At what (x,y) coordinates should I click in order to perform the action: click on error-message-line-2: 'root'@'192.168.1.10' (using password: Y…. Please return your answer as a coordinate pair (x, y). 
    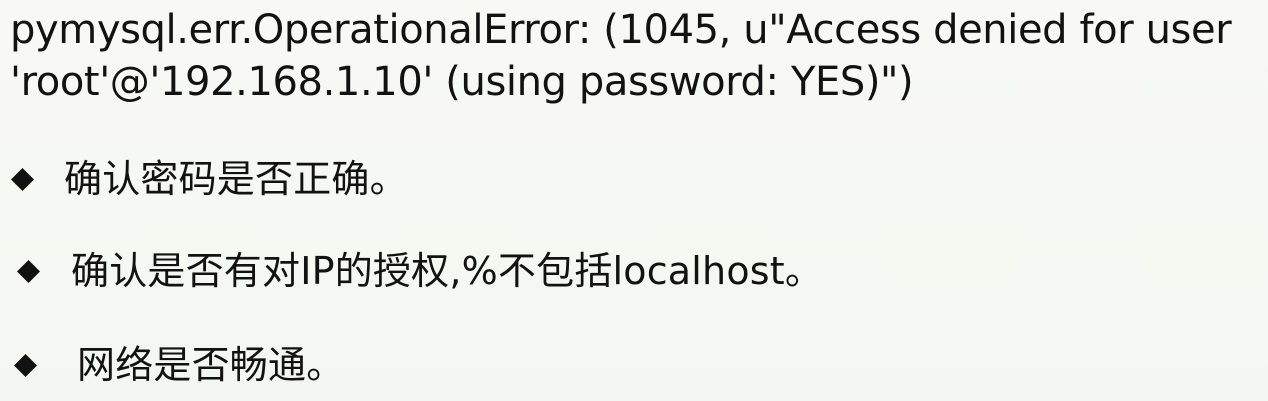
    Looking at the image, I should click on (462, 82).